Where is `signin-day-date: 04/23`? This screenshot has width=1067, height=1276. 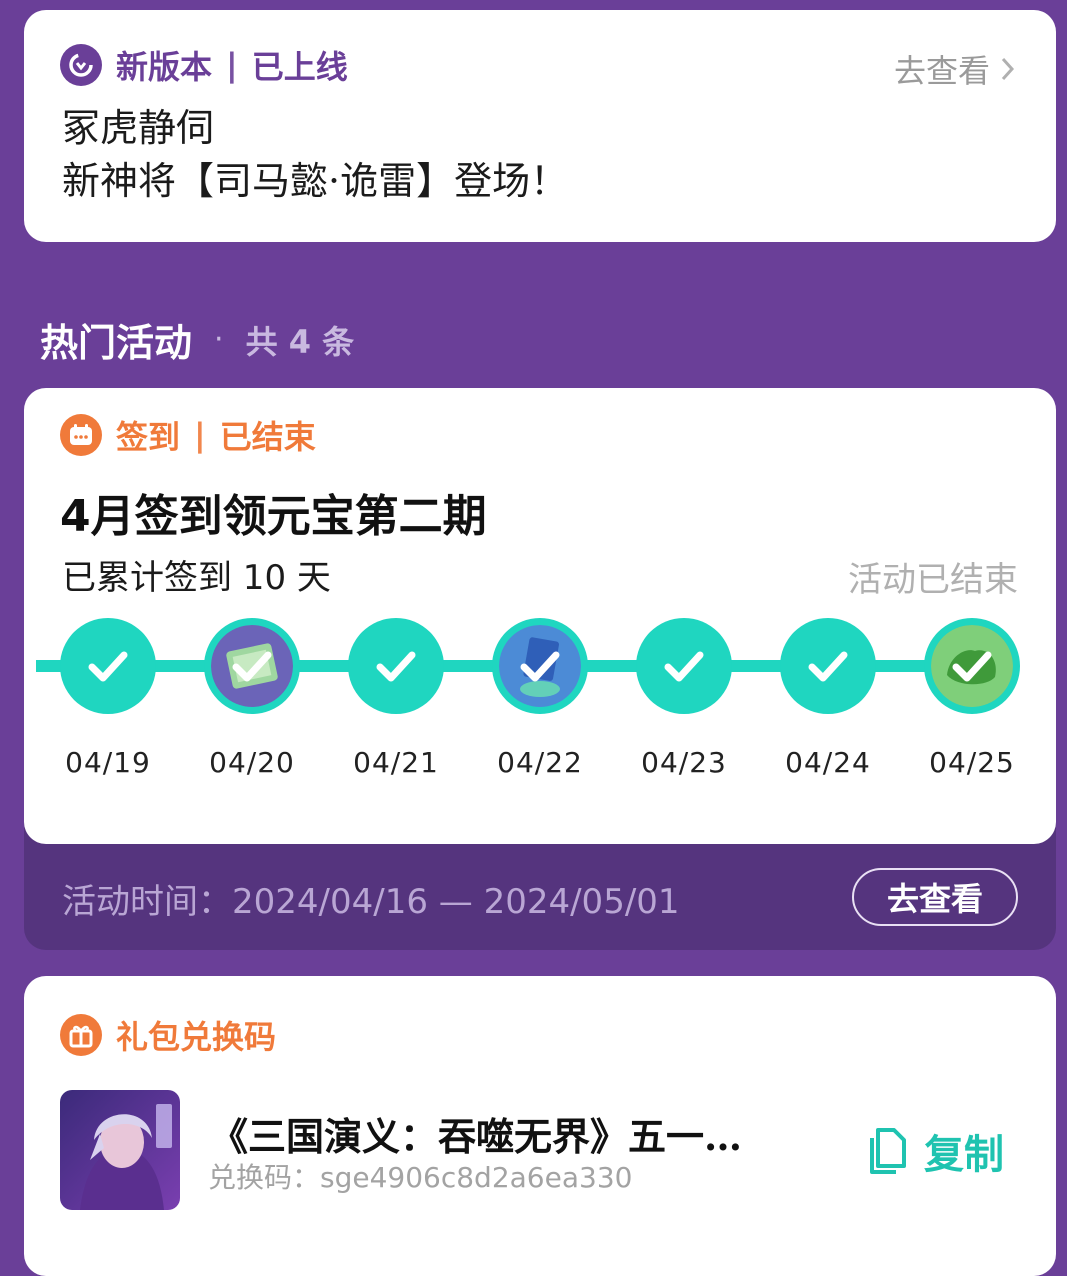
signin-day-date: 04/23 is located at coordinates (684, 762).